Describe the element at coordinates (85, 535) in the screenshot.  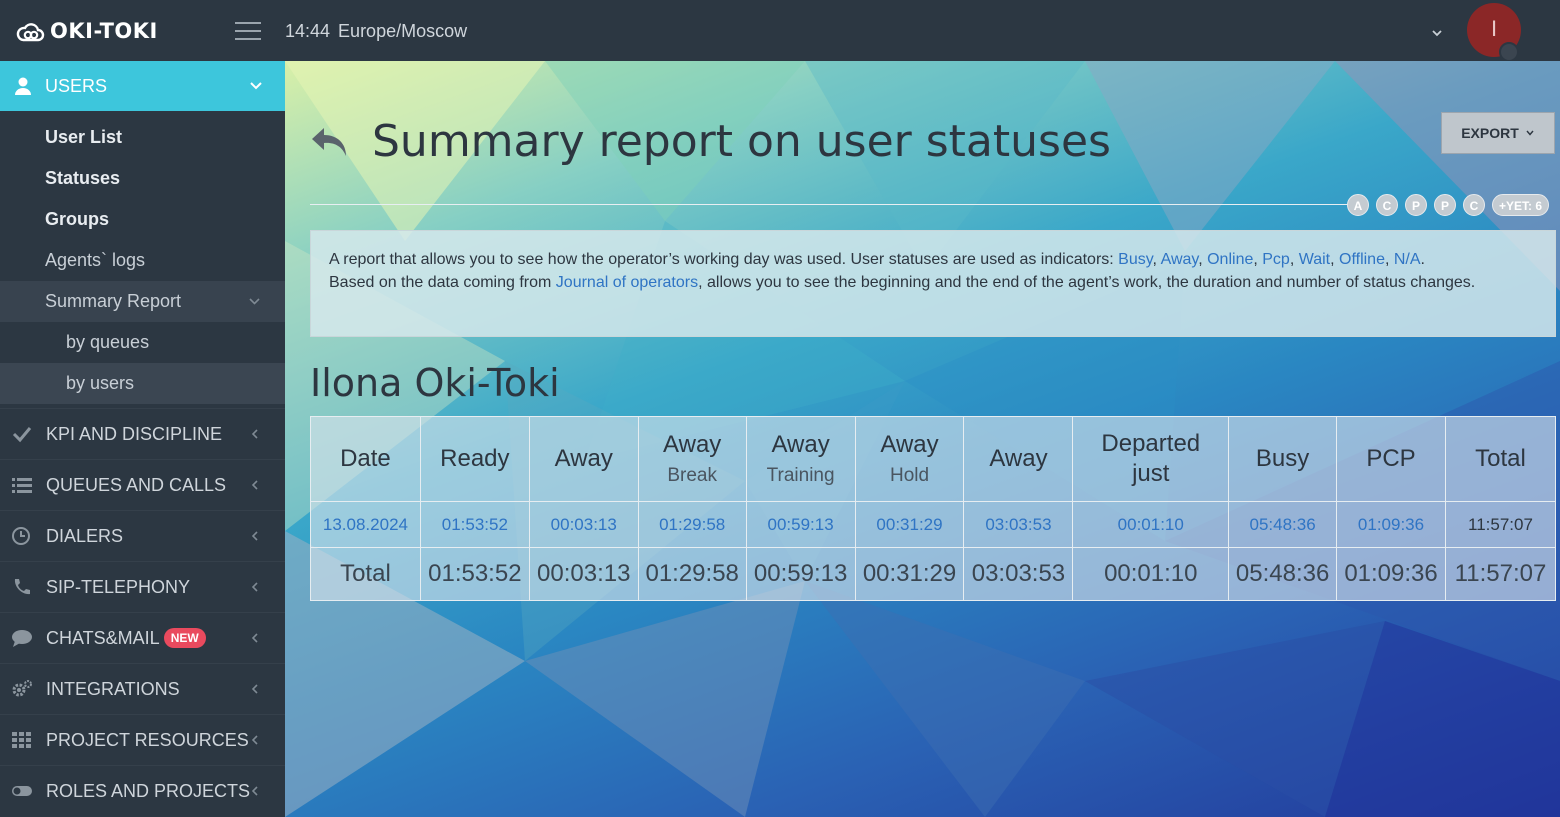
I see `sidebar-item-label: DIALERS` at that location.